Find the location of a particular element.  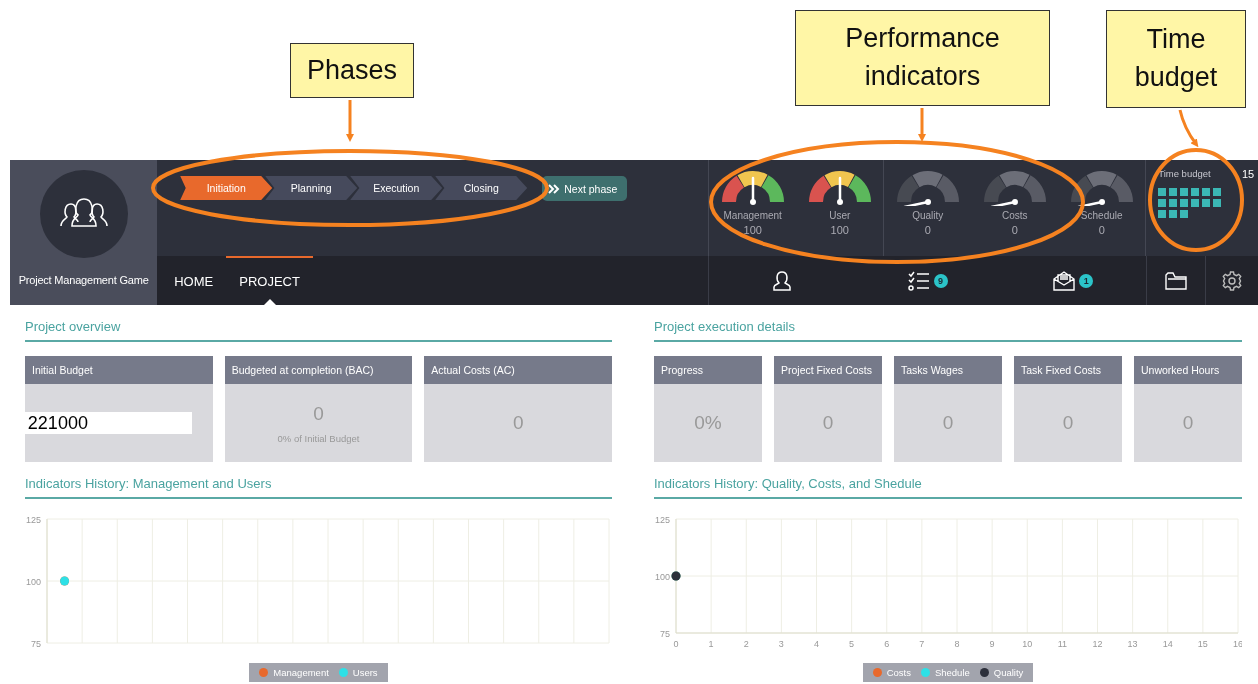

axis-label: 15 is located at coordinates (1202, 644).